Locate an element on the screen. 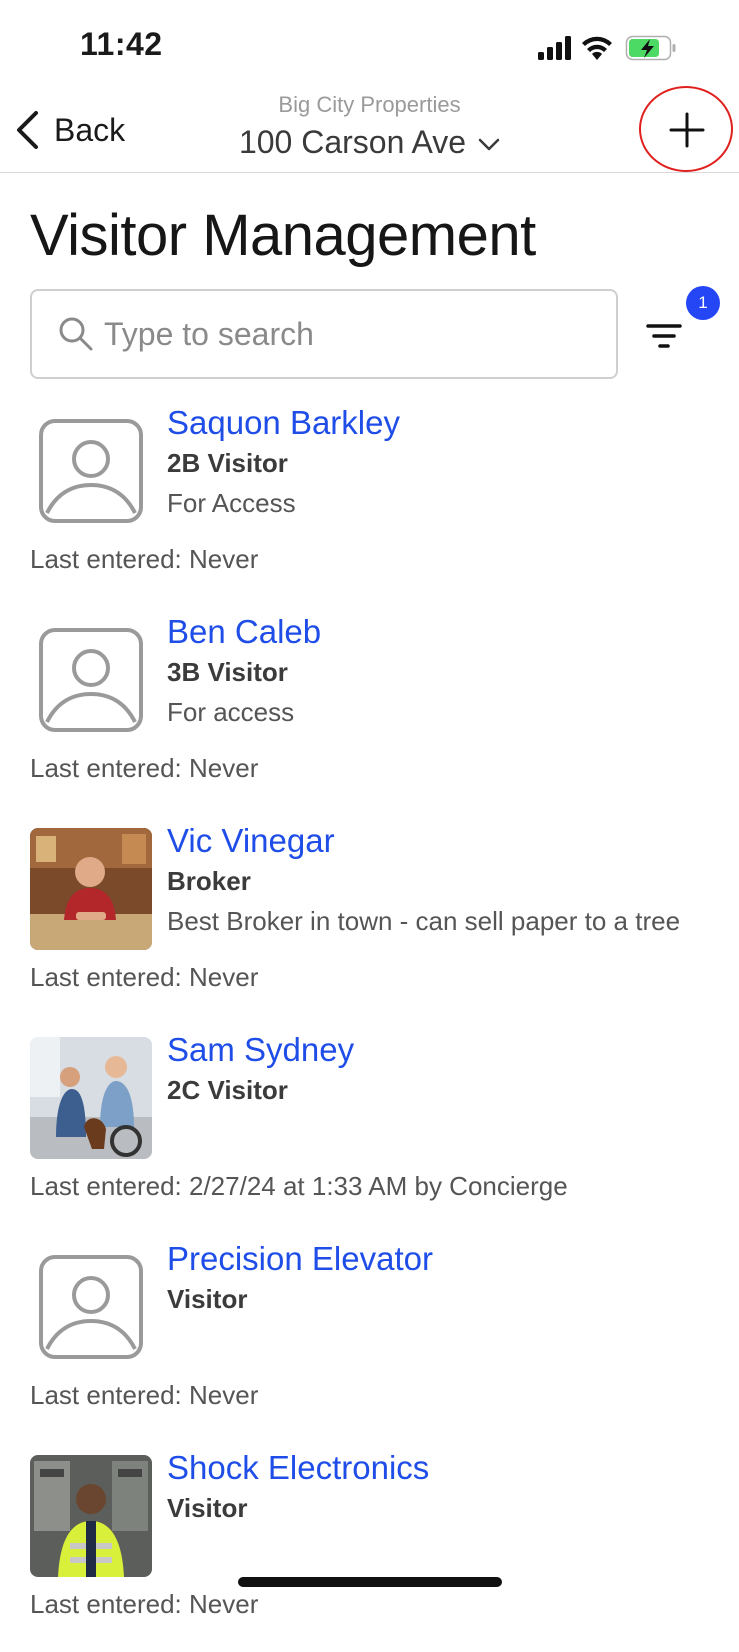 The width and height of the screenshot is (739, 1652). visitor-note: For access is located at coordinates (231, 712).